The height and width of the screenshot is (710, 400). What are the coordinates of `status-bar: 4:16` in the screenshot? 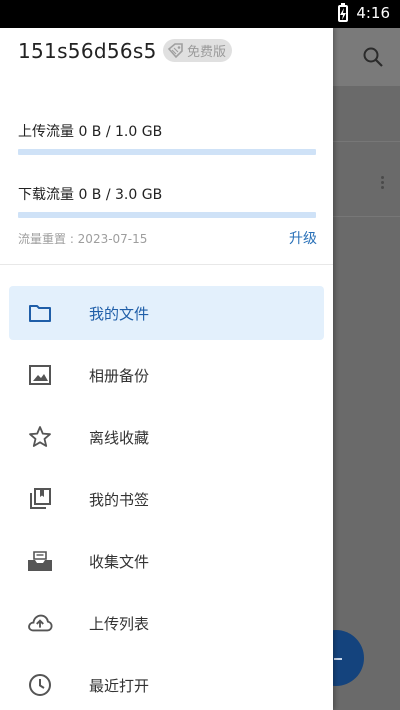 It's located at (200, 14).